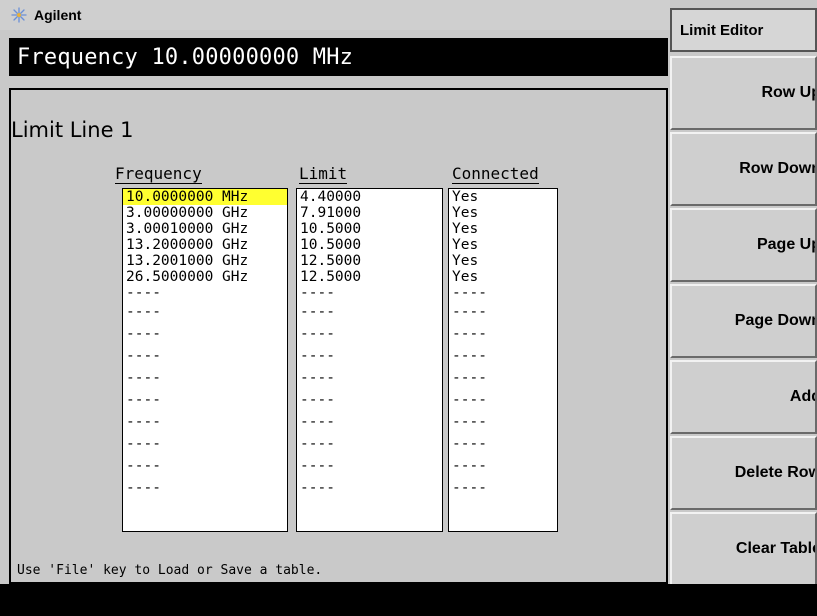 This screenshot has width=817, height=616. What do you see at coordinates (338, 57) in the screenshot?
I see `frequency-readout: Frequency 10.00000000 MHz` at bounding box center [338, 57].